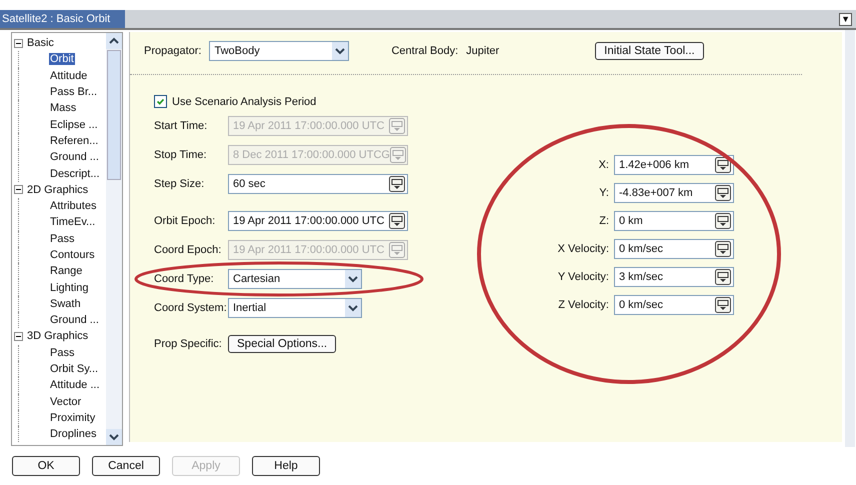 This screenshot has width=856, height=485. I want to click on dialog-button: OK, so click(46, 466).